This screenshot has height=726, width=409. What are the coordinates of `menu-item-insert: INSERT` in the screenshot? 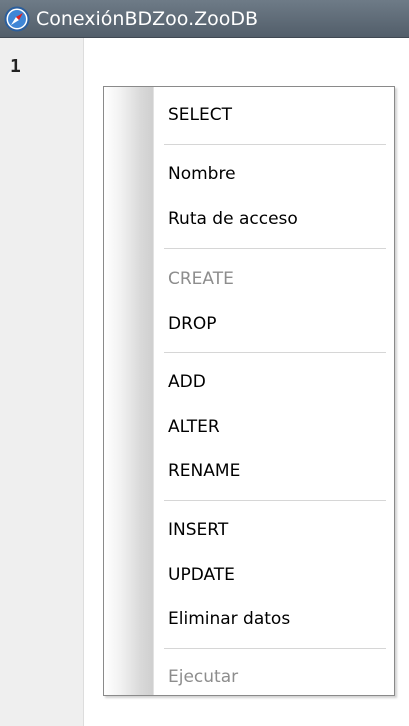 It's located at (198, 530).